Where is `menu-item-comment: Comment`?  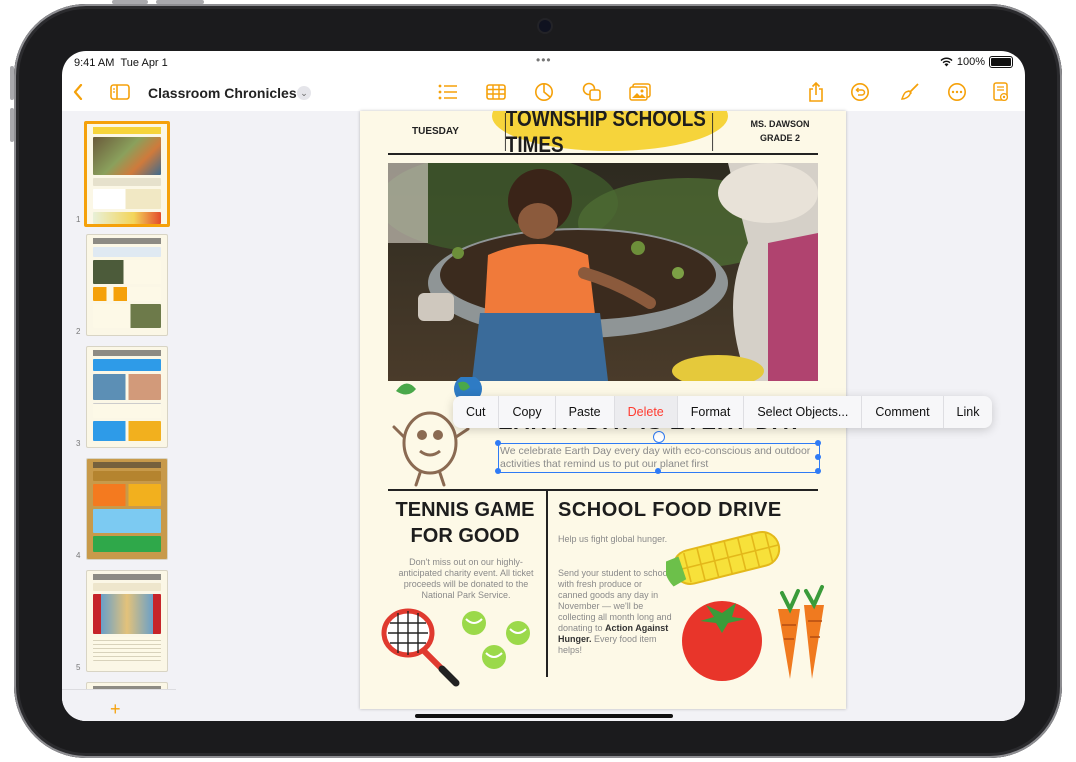 menu-item-comment: Comment is located at coordinates (903, 412).